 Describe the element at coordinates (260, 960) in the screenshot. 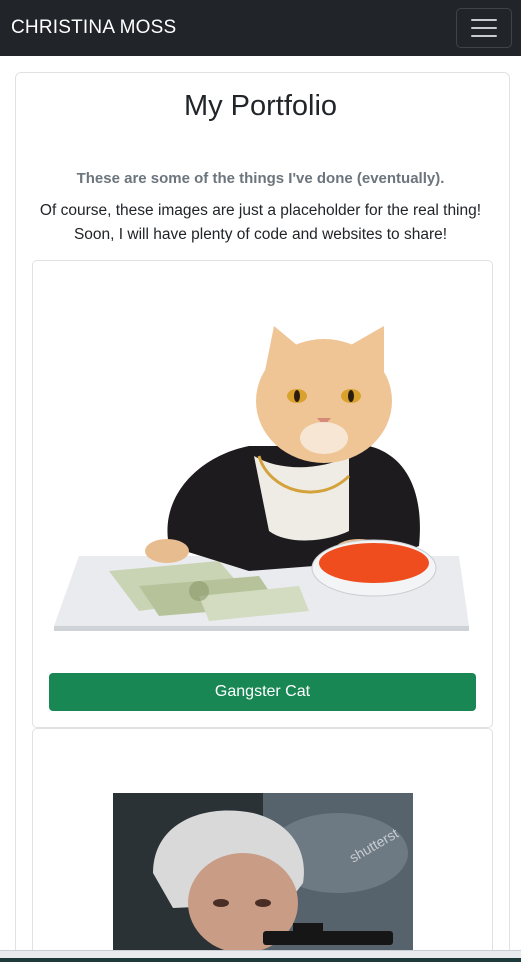

I see `bottom-edge-line` at that location.